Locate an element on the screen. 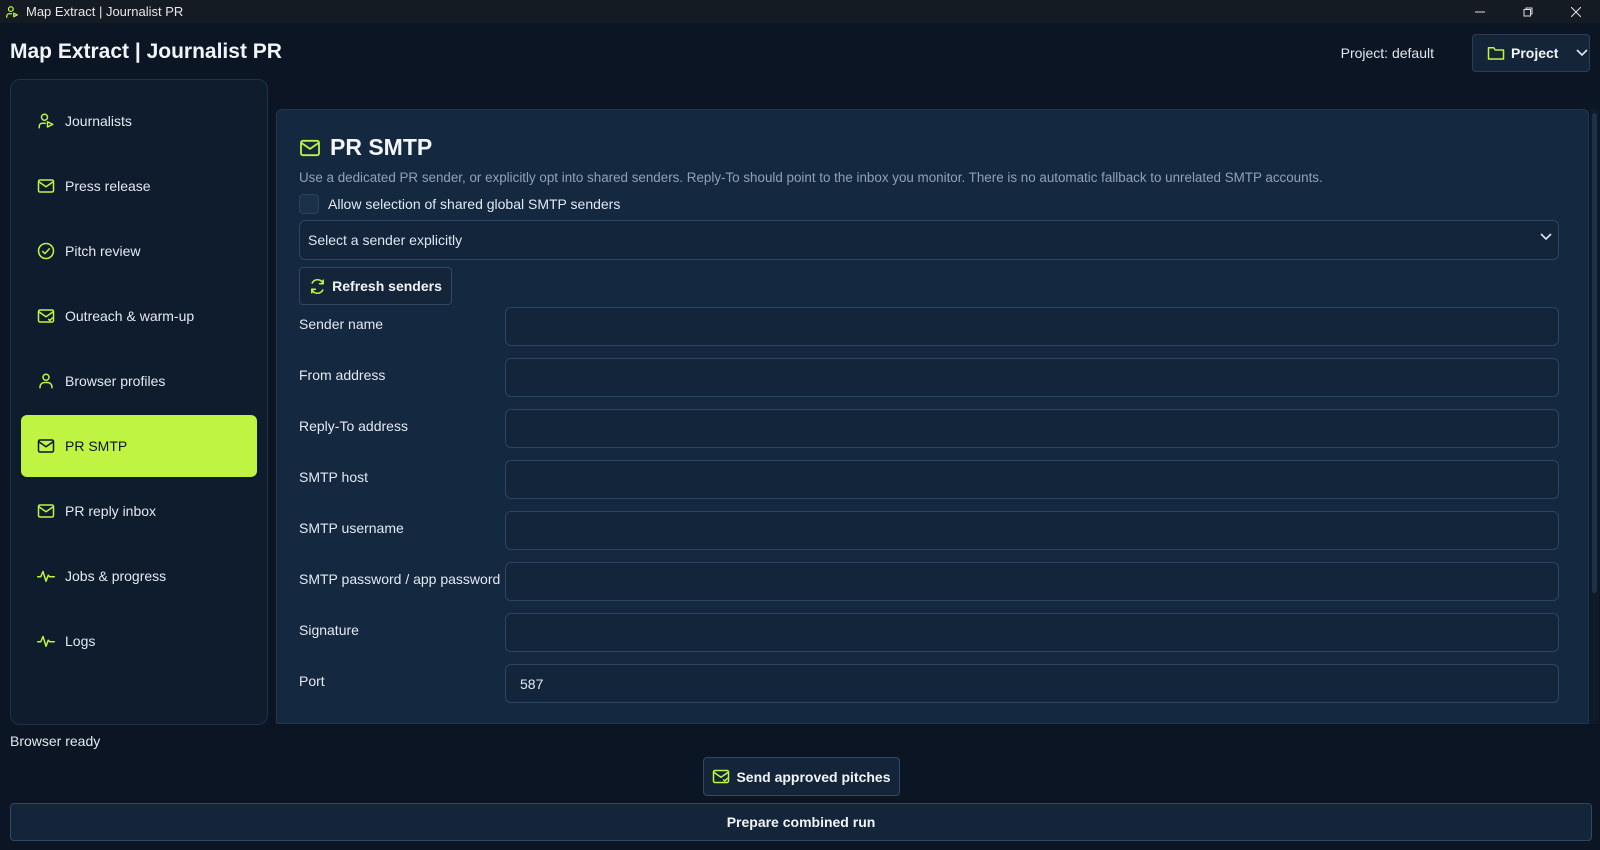 The width and height of the screenshot is (1600, 850). project-button: Project is located at coordinates (1531, 53).